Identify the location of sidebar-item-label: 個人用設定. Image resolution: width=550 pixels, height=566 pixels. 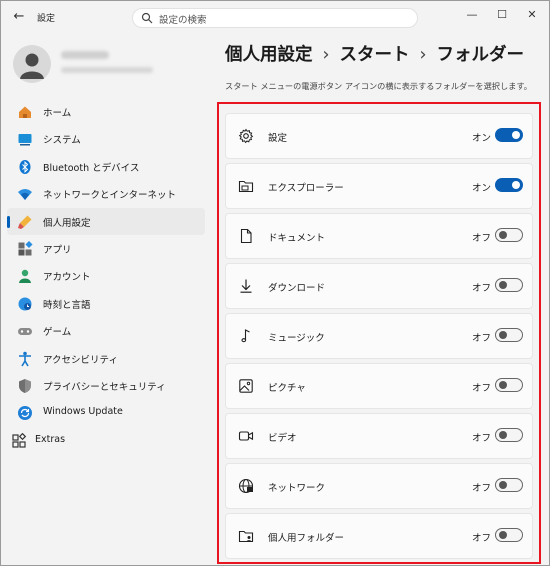
(67, 223).